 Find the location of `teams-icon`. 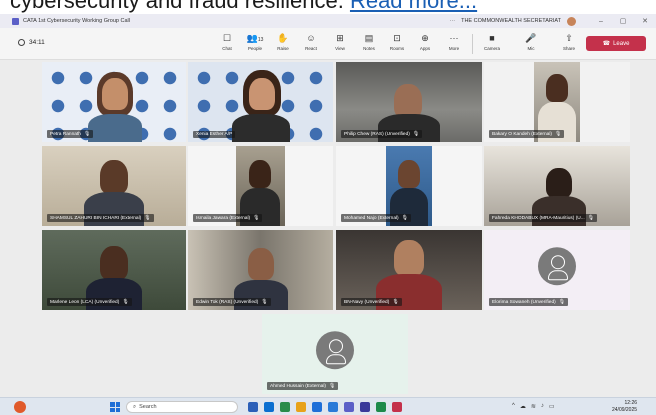

teams-icon is located at coordinates (349, 407).